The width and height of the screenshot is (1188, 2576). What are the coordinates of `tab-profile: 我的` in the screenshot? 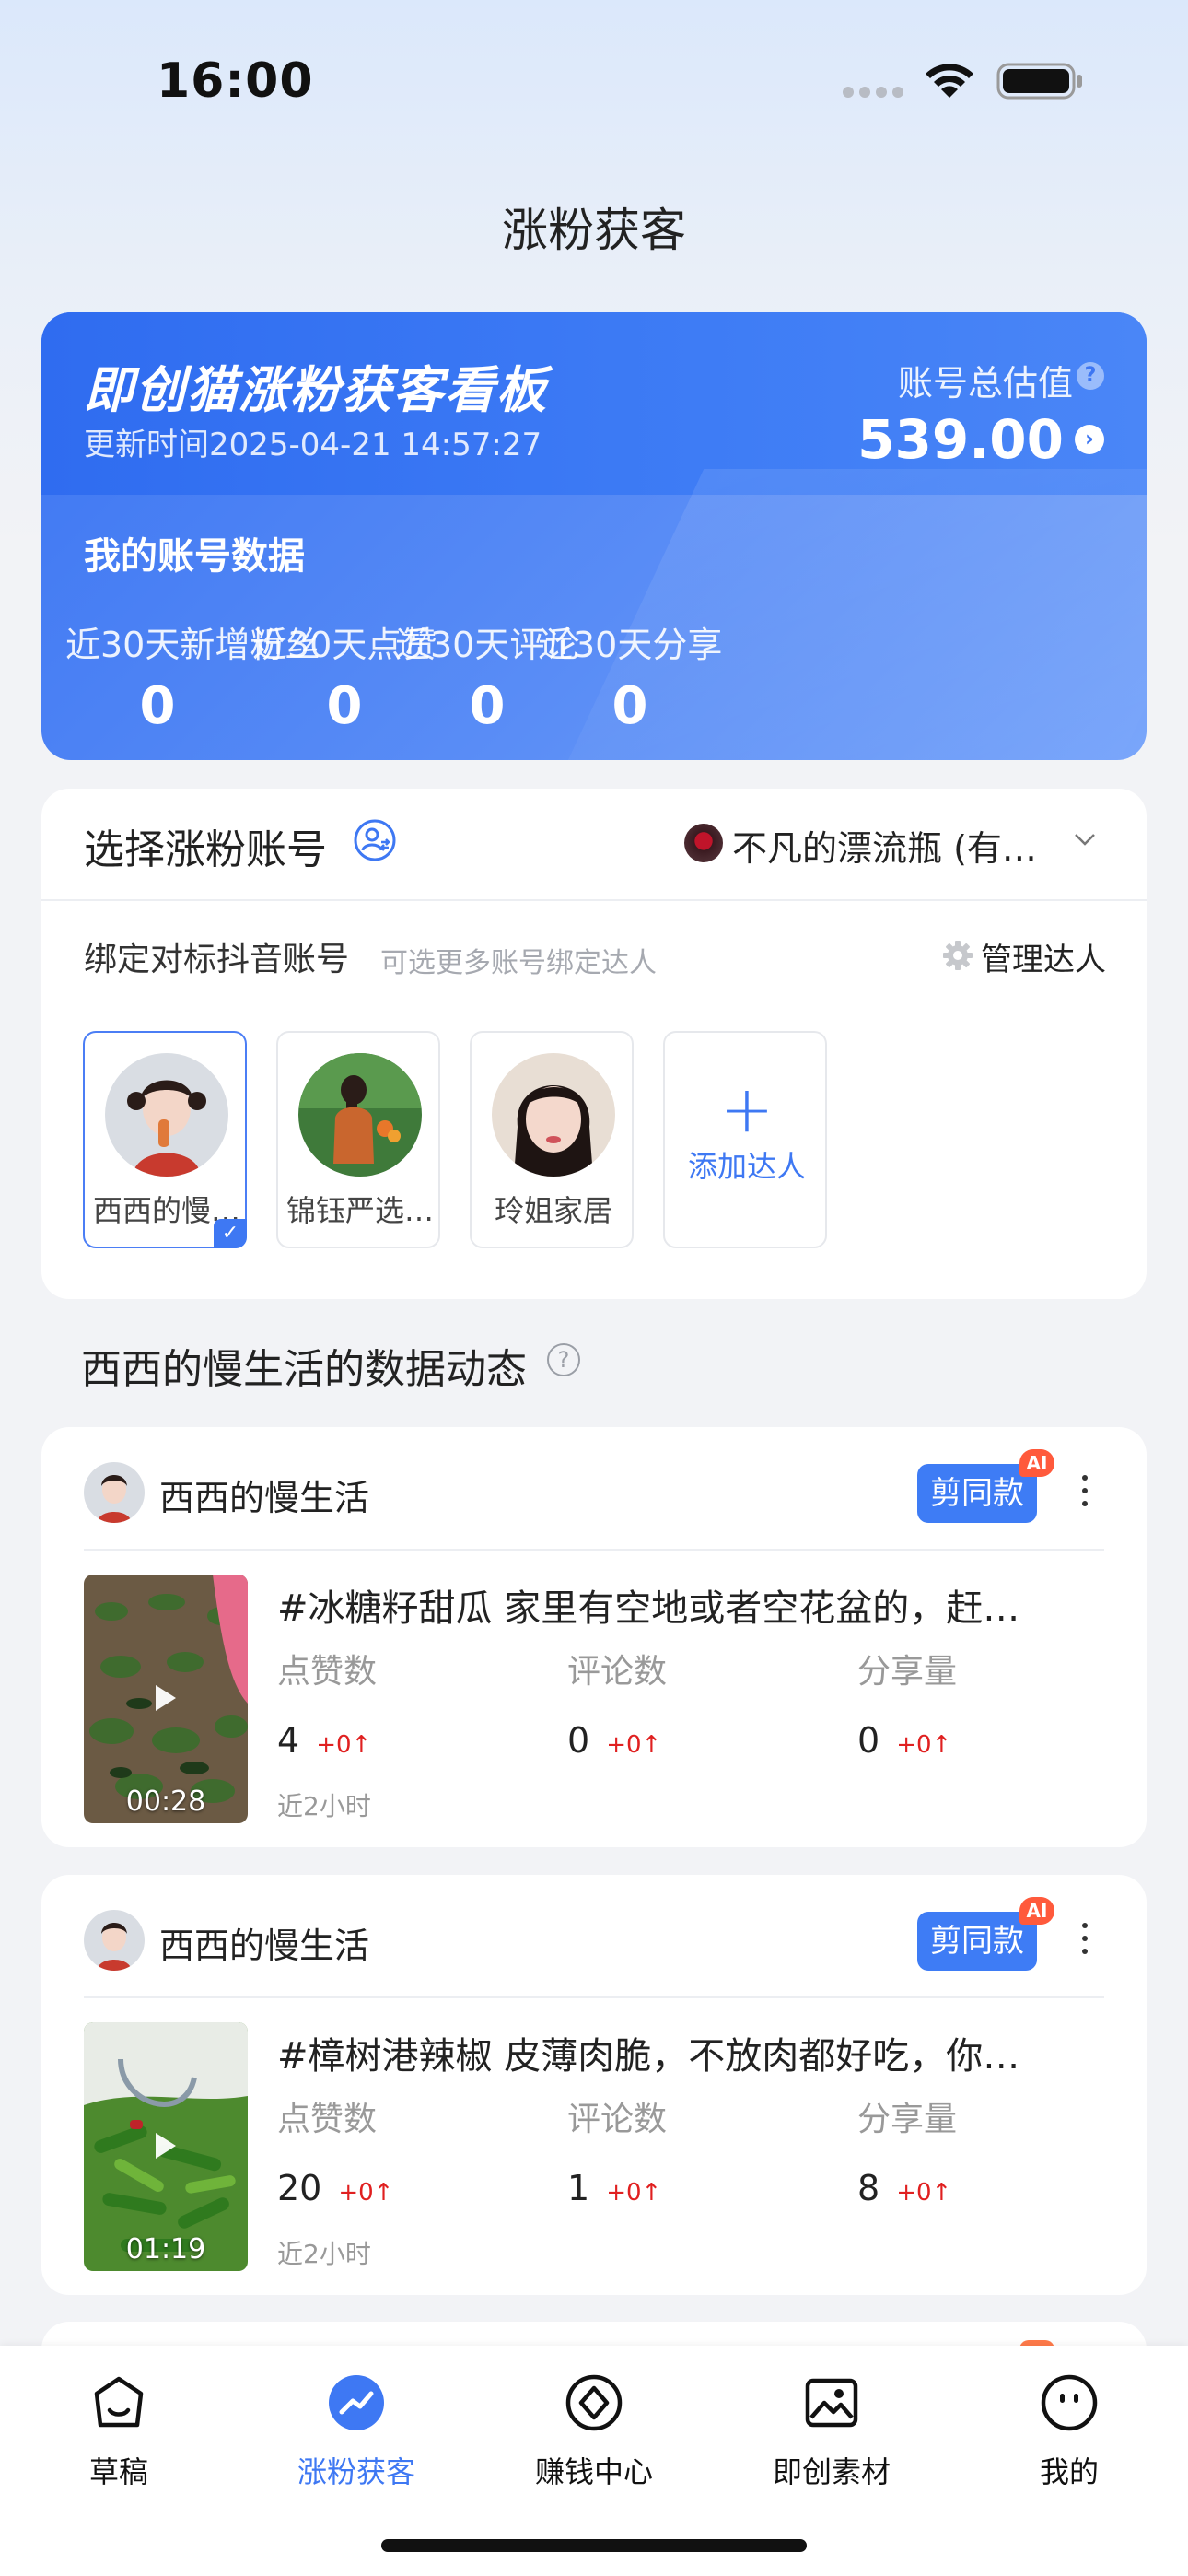 It's located at (1069, 2431).